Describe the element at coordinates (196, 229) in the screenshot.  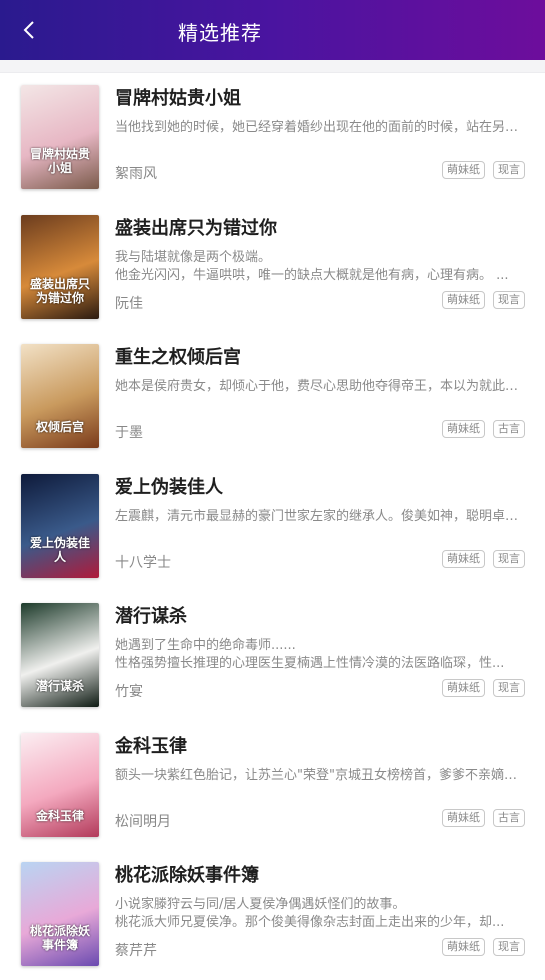
I see `book-title: 盛装出席只为错过你` at that location.